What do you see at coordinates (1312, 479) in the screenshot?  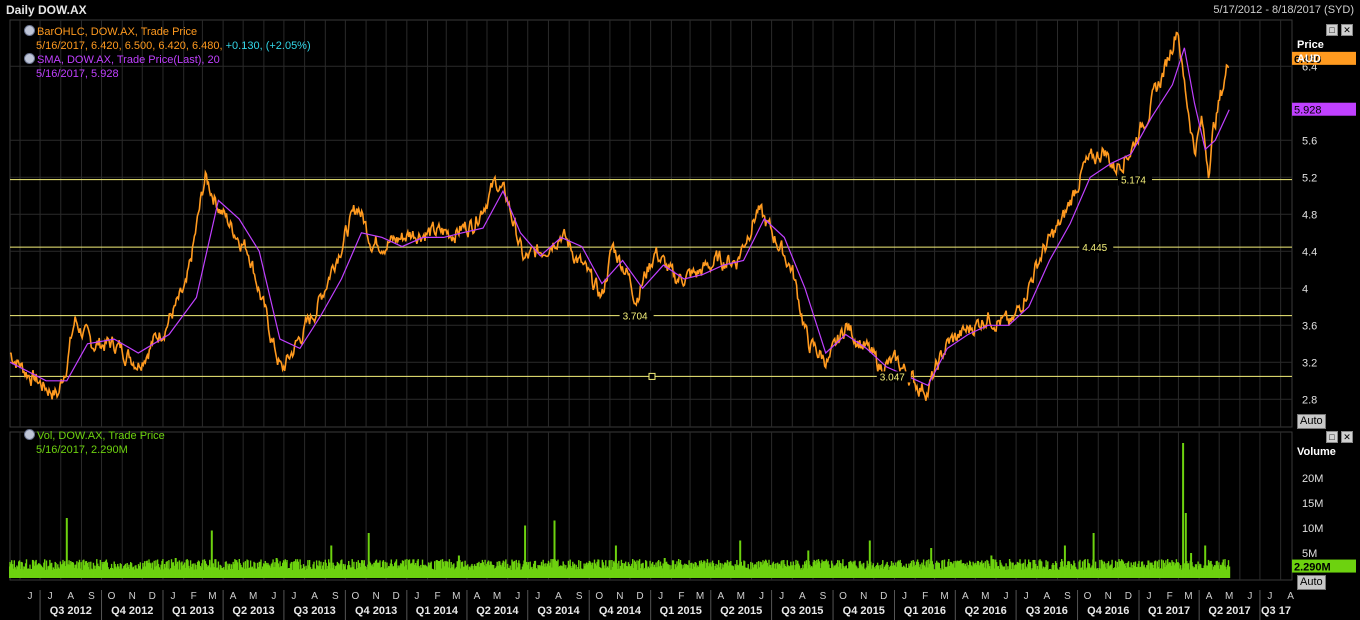 I see `volume-tick-label: 20M` at bounding box center [1312, 479].